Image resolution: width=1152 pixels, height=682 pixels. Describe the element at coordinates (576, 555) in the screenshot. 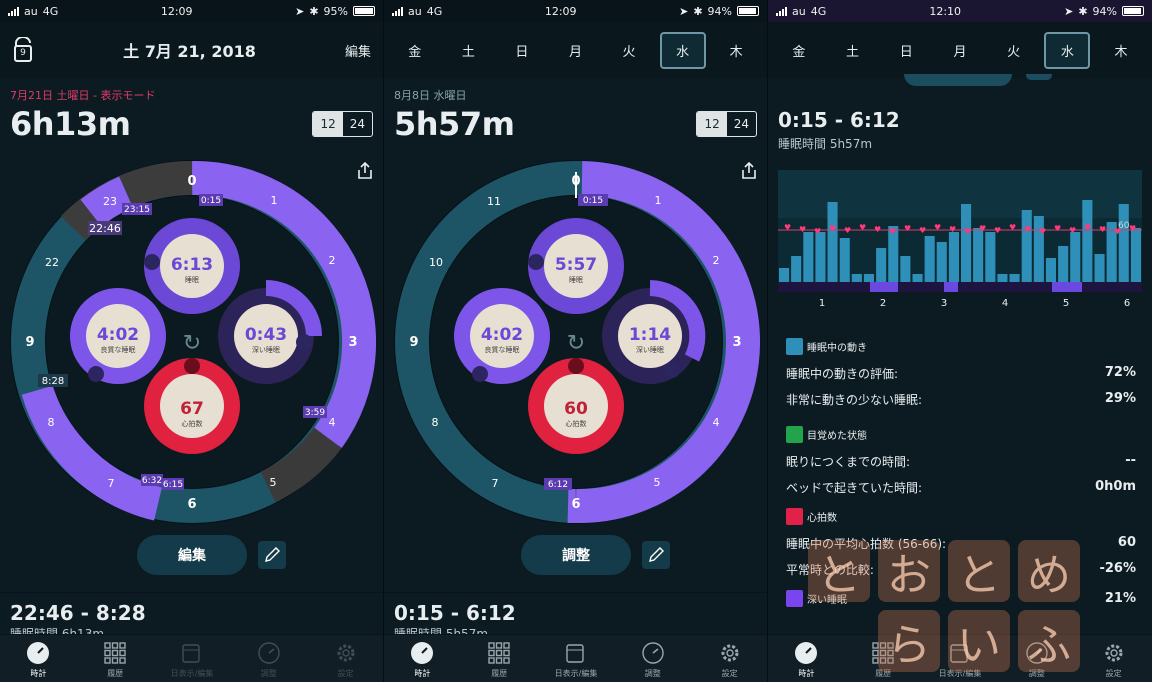

I see `adjust-button: 調整` at that location.